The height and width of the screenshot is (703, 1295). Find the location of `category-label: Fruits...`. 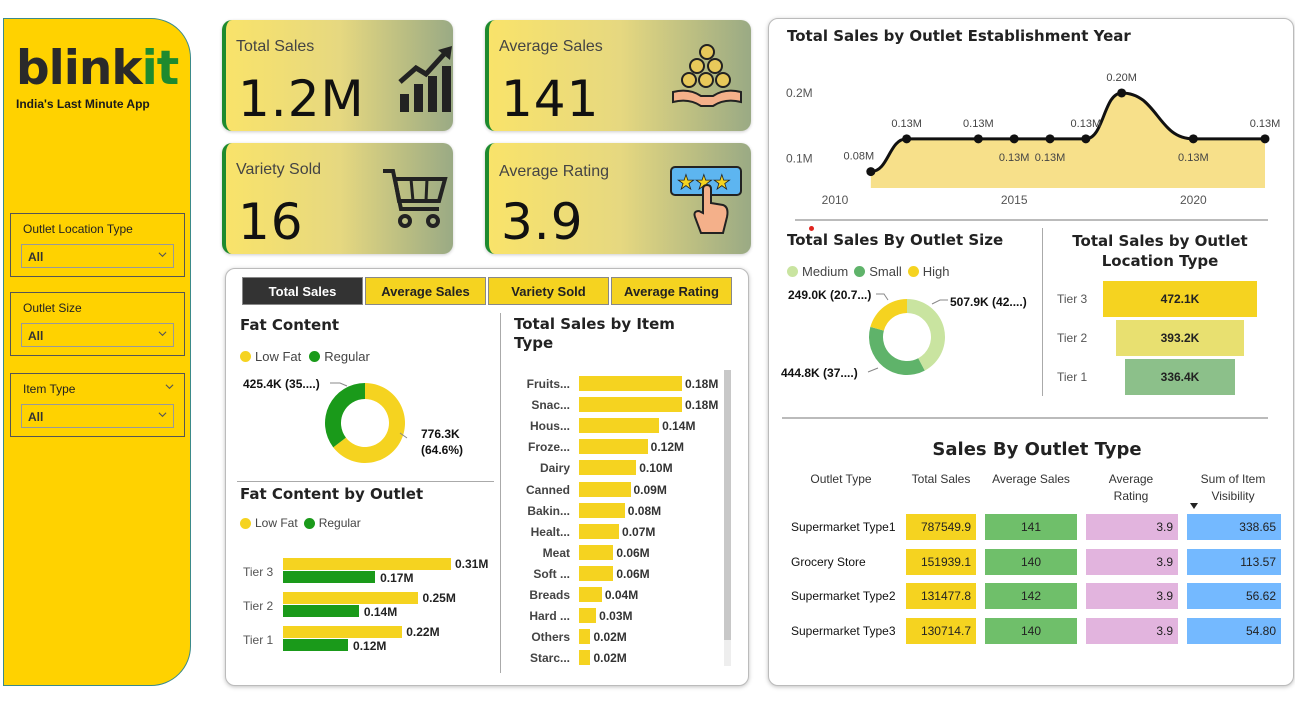

category-label: Fruits... is located at coordinates (548, 384).